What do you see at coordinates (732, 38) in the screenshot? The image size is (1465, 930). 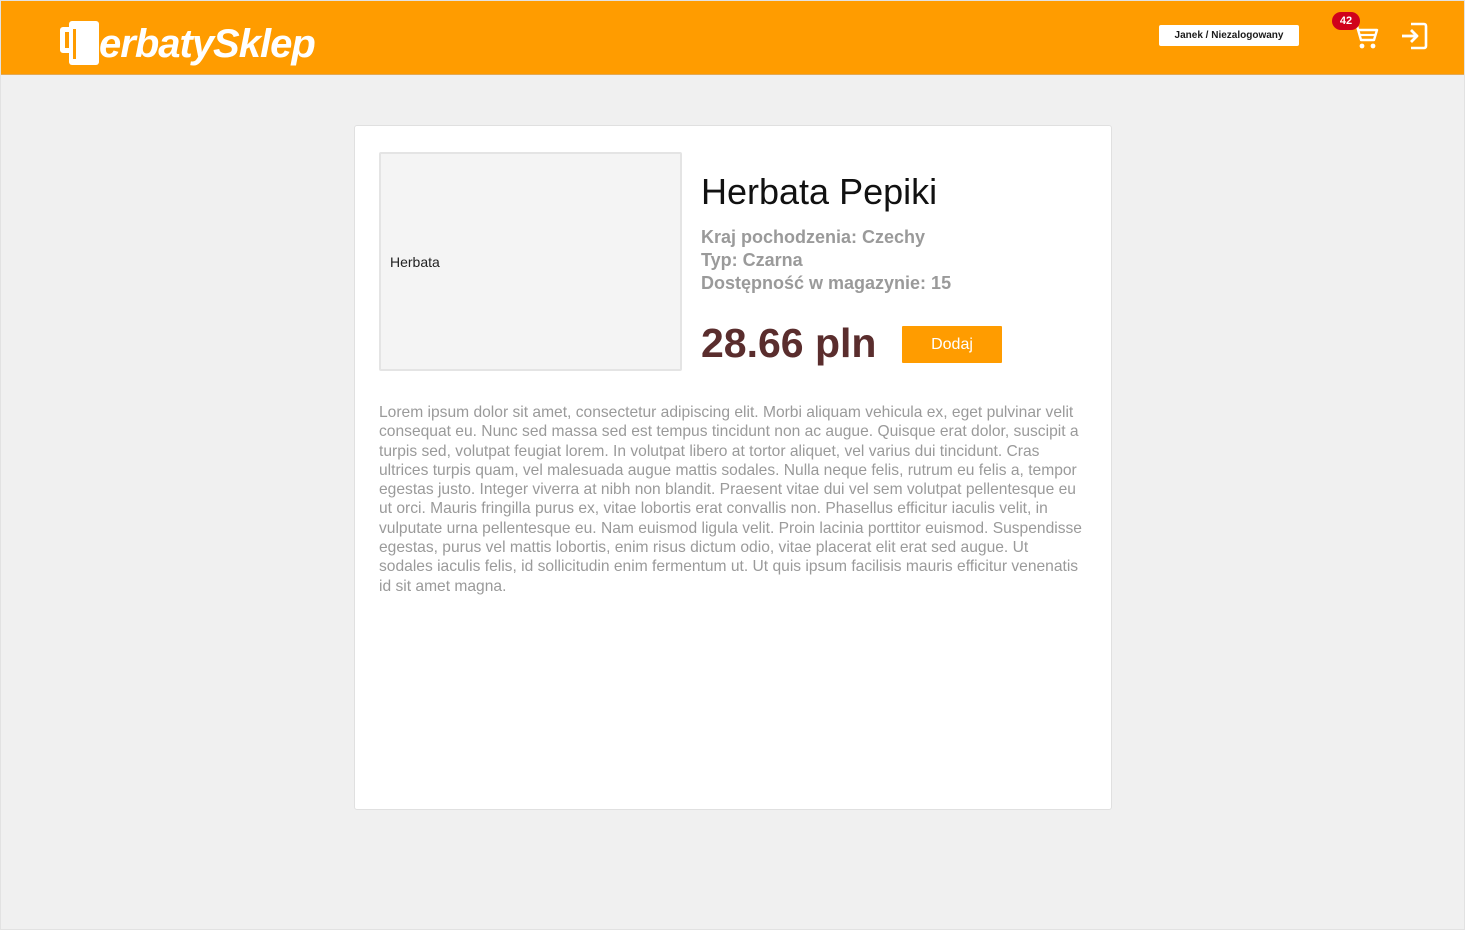 I see `top-navigation-bar: erbatySklep Janek / Niezalogowany 42` at bounding box center [732, 38].